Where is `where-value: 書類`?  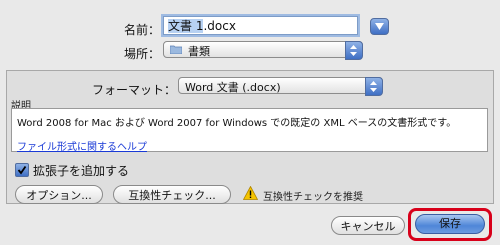
where-value: 書類 is located at coordinates (199, 51).